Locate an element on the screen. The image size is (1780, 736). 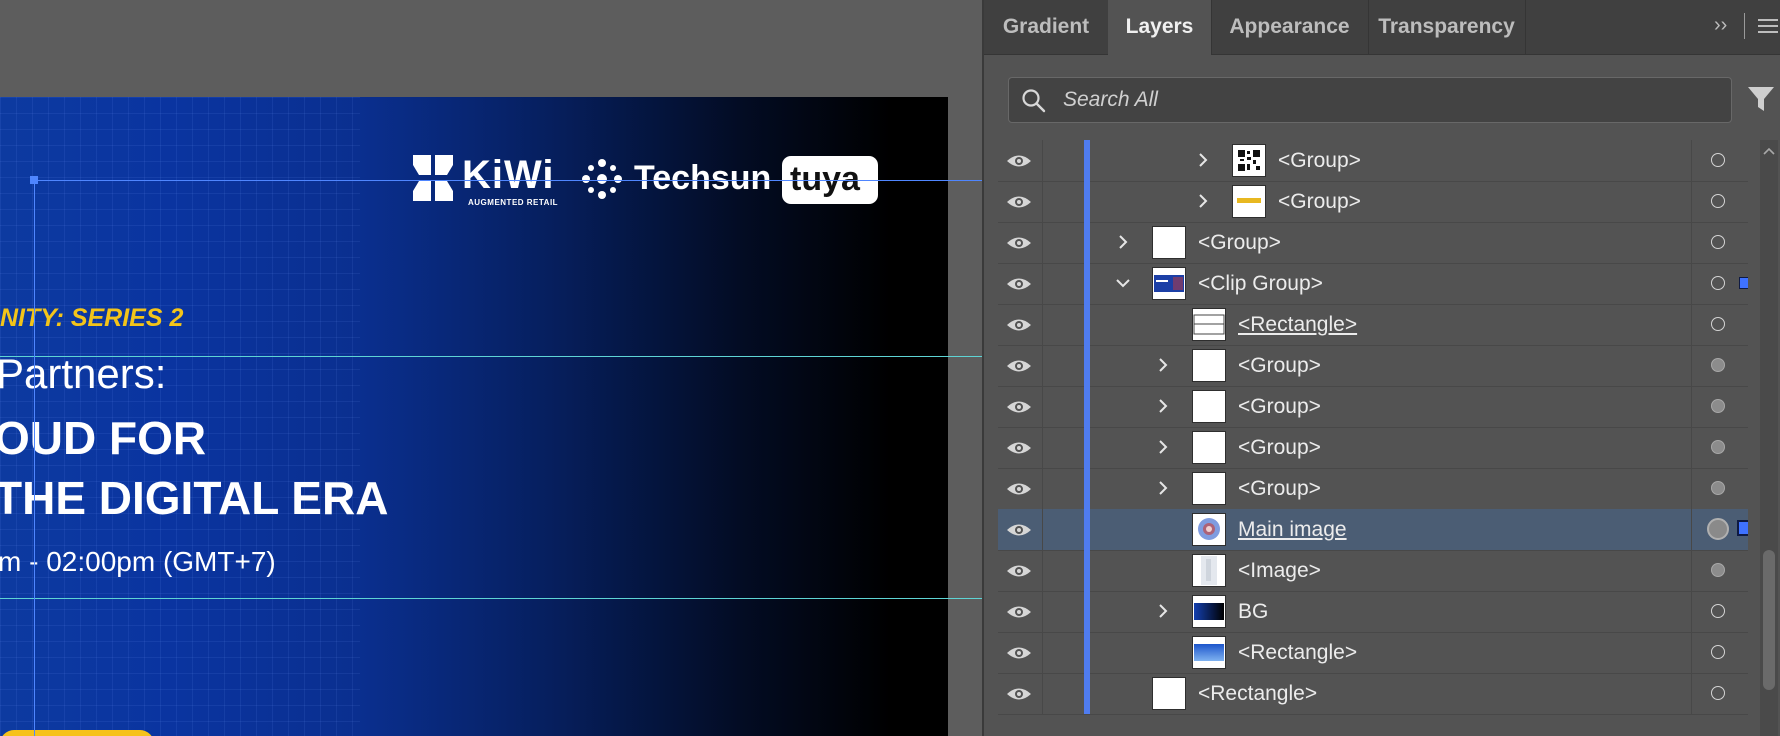
layer-name: Main image is located at coordinates (1292, 530).